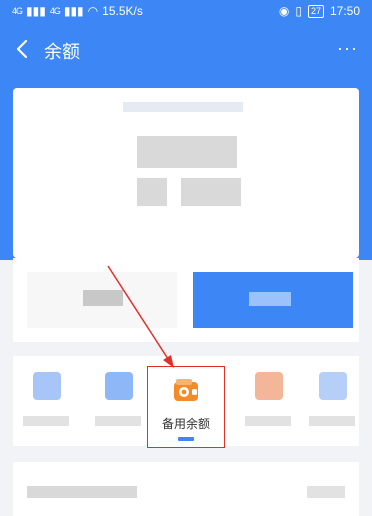 The width and height of the screenshot is (372, 516). Describe the element at coordinates (211, 192) in the screenshot. I see `blurred-amount-right` at that location.